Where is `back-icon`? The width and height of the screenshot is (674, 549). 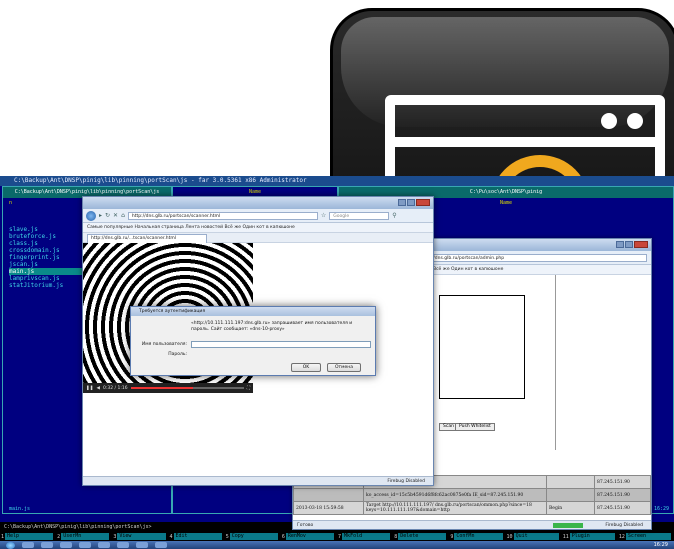 back-icon is located at coordinates (91, 215).